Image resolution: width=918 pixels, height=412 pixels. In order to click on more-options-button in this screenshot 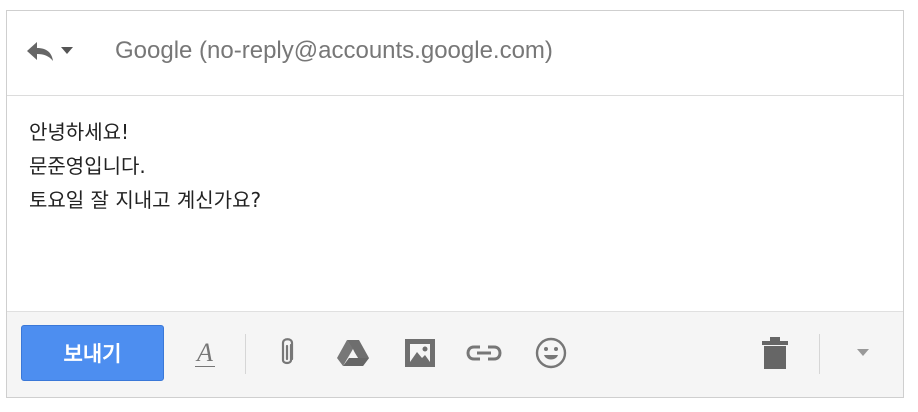, I will do `click(863, 353)`.